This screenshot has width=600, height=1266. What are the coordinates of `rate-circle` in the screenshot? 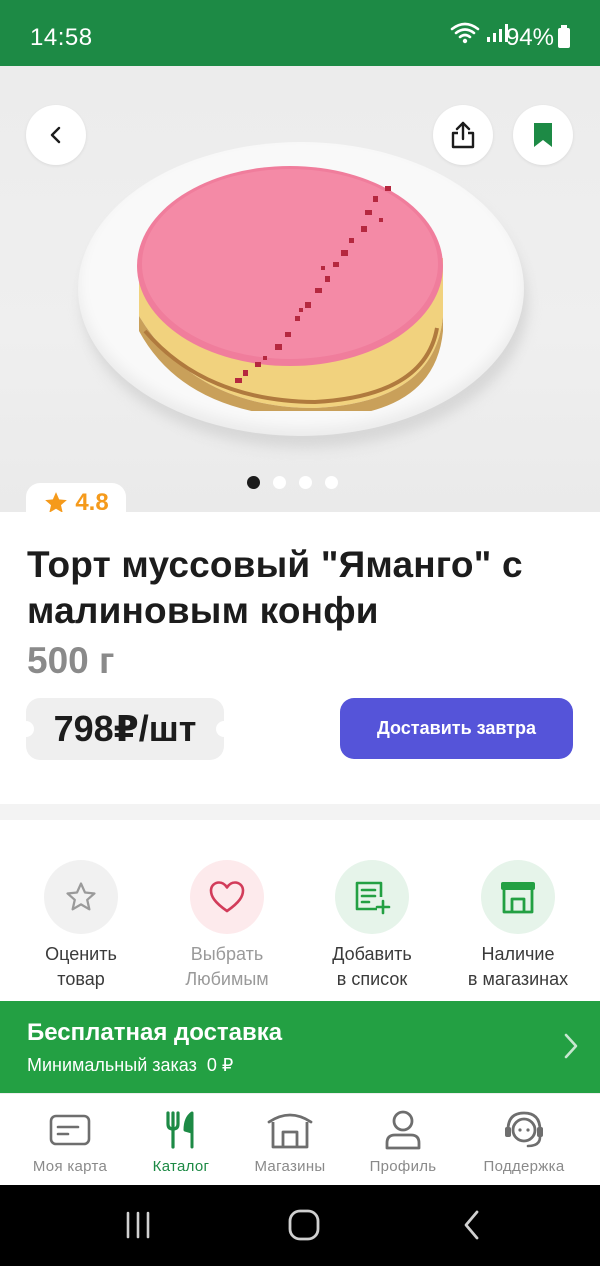 It's located at (81, 897).